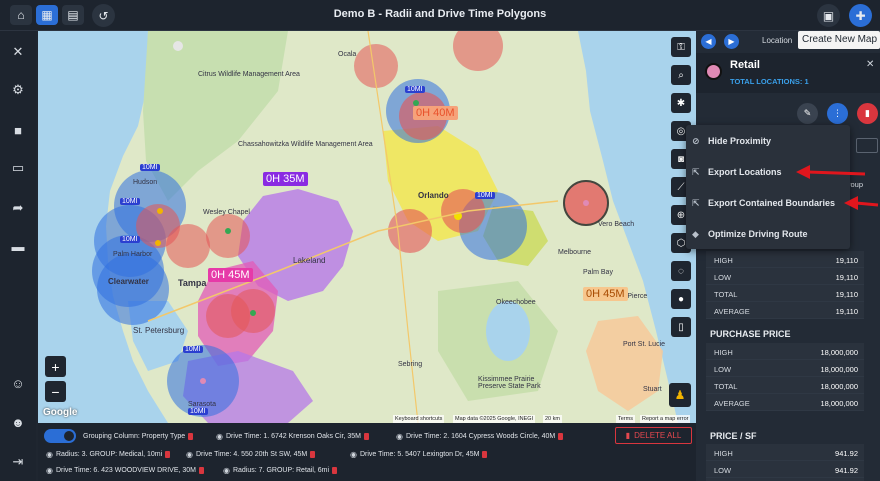  Describe the element at coordinates (681, 75) in the screenshot. I see `search-icon: ⌕` at that location.